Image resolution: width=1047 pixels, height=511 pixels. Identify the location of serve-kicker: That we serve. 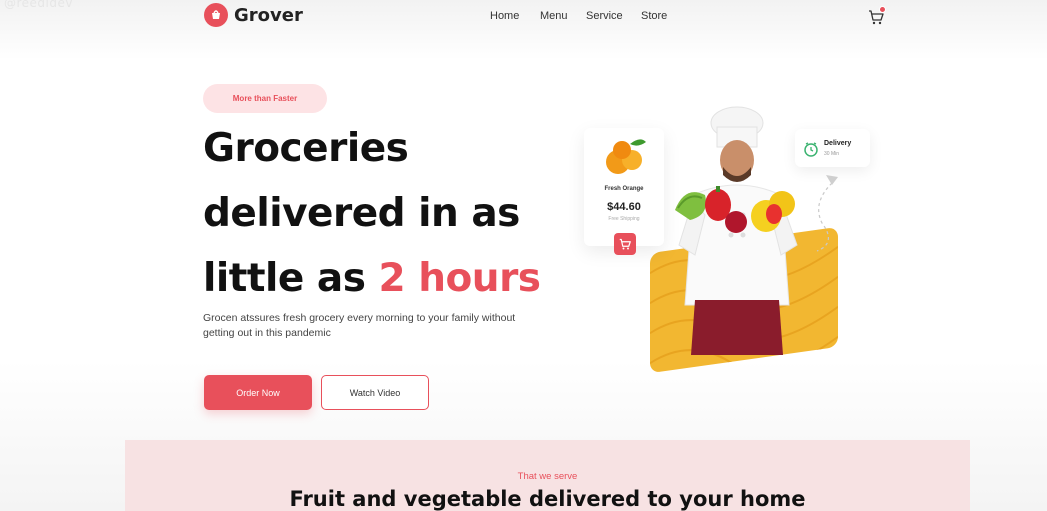
(547, 476).